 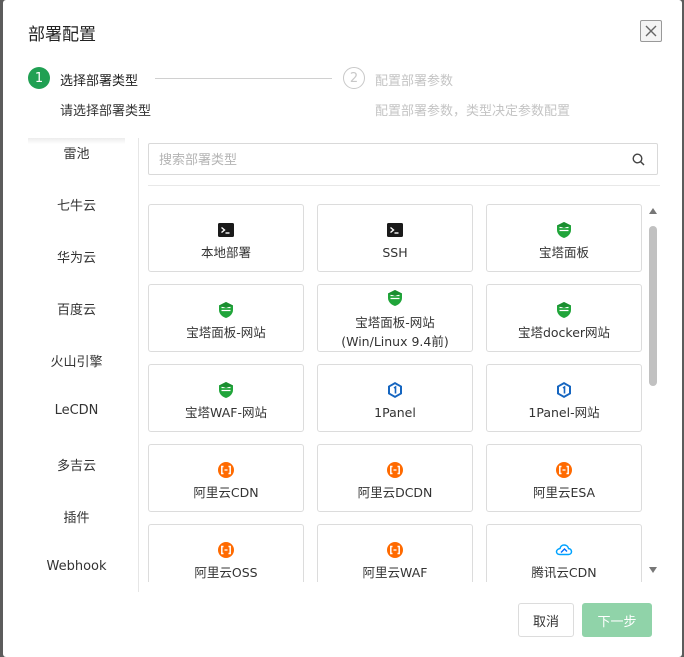 What do you see at coordinates (226, 492) in the screenshot?
I see `card-label: 阿里云CDN` at bounding box center [226, 492].